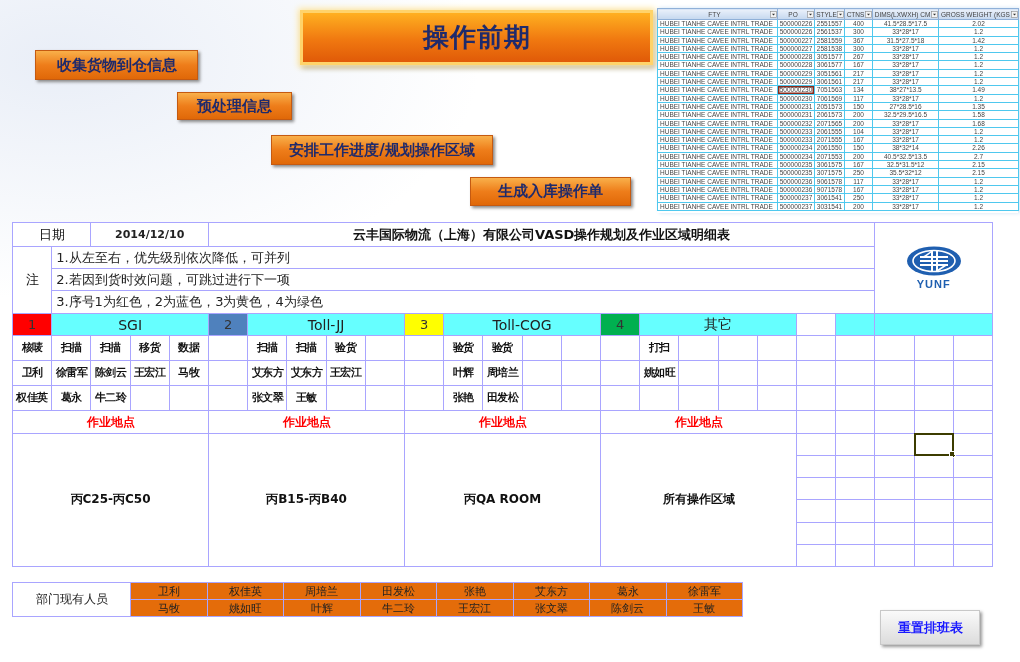 This screenshot has width=1020, height=662. What do you see at coordinates (149, 234) in the screenshot?
I see `date-value: 2014/12/10` at bounding box center [149, 234].